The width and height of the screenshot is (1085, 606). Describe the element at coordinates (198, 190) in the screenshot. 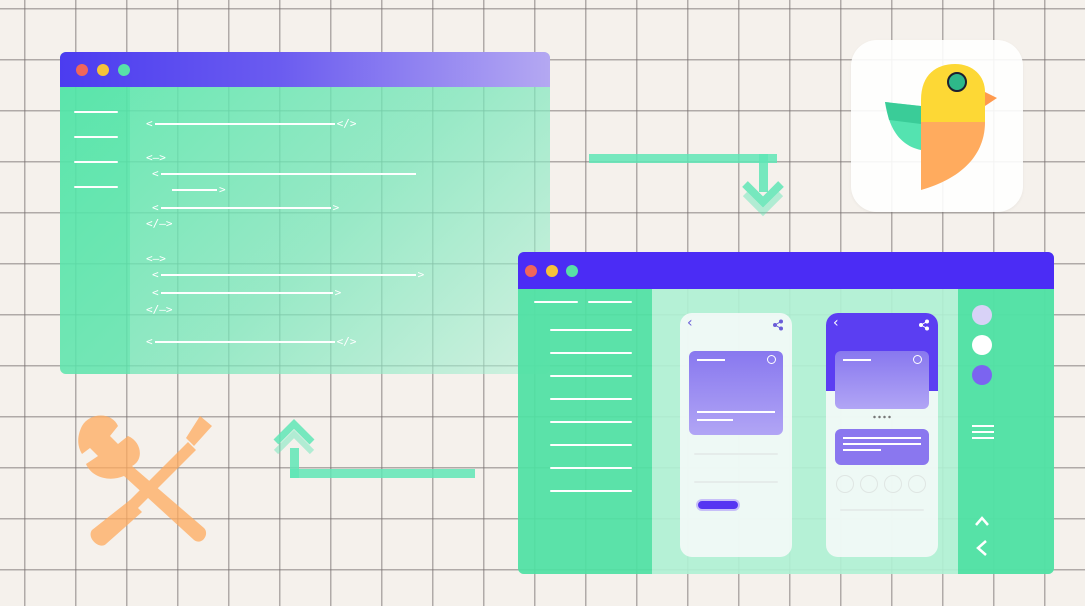

I see `code-line: >` at that location.